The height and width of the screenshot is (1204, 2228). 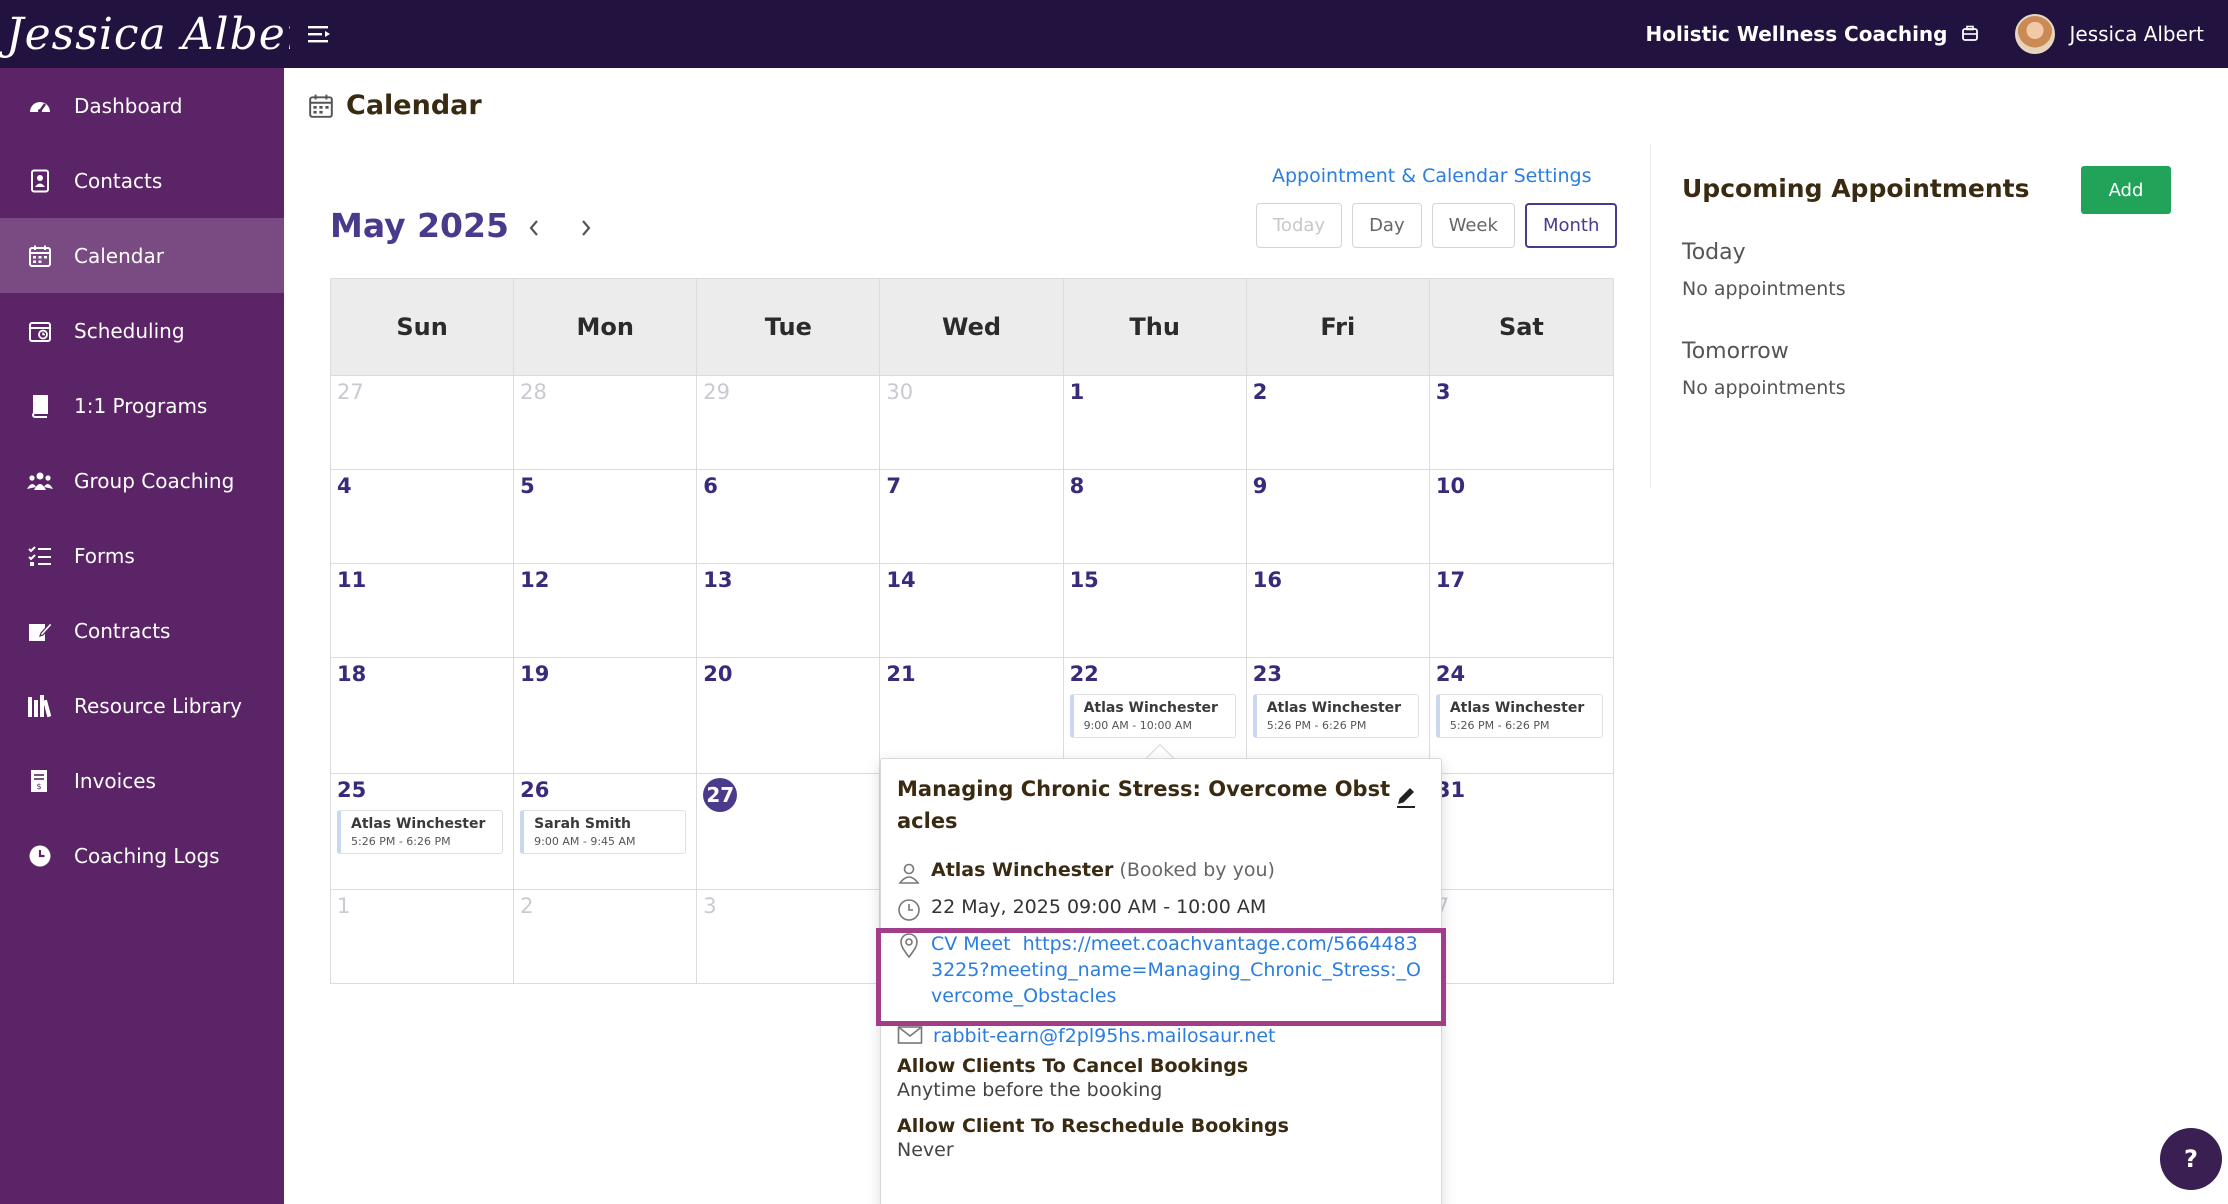 What do you see at coordinates (344, 486) in the screenshot?
I see `date-number: 4` at bounding box center [344, 486].